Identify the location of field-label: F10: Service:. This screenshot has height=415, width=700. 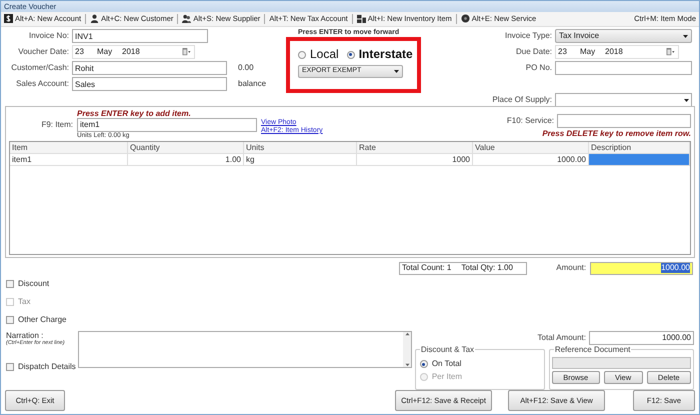
(530, 121).